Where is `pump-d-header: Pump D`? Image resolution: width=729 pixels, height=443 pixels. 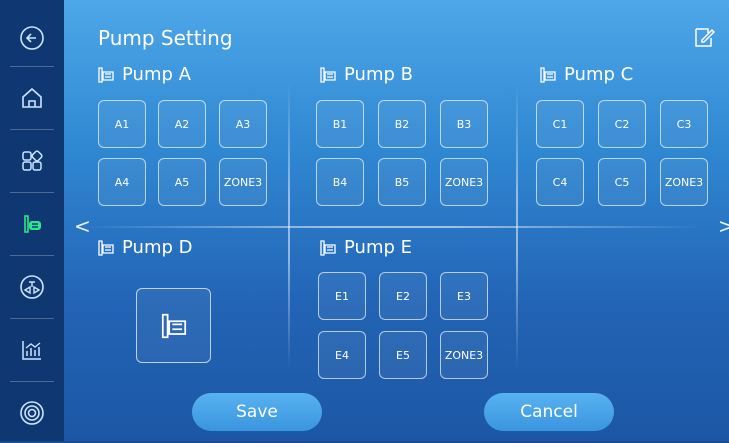 pump-d-header: Pump D is located at coordinates (144, 247).